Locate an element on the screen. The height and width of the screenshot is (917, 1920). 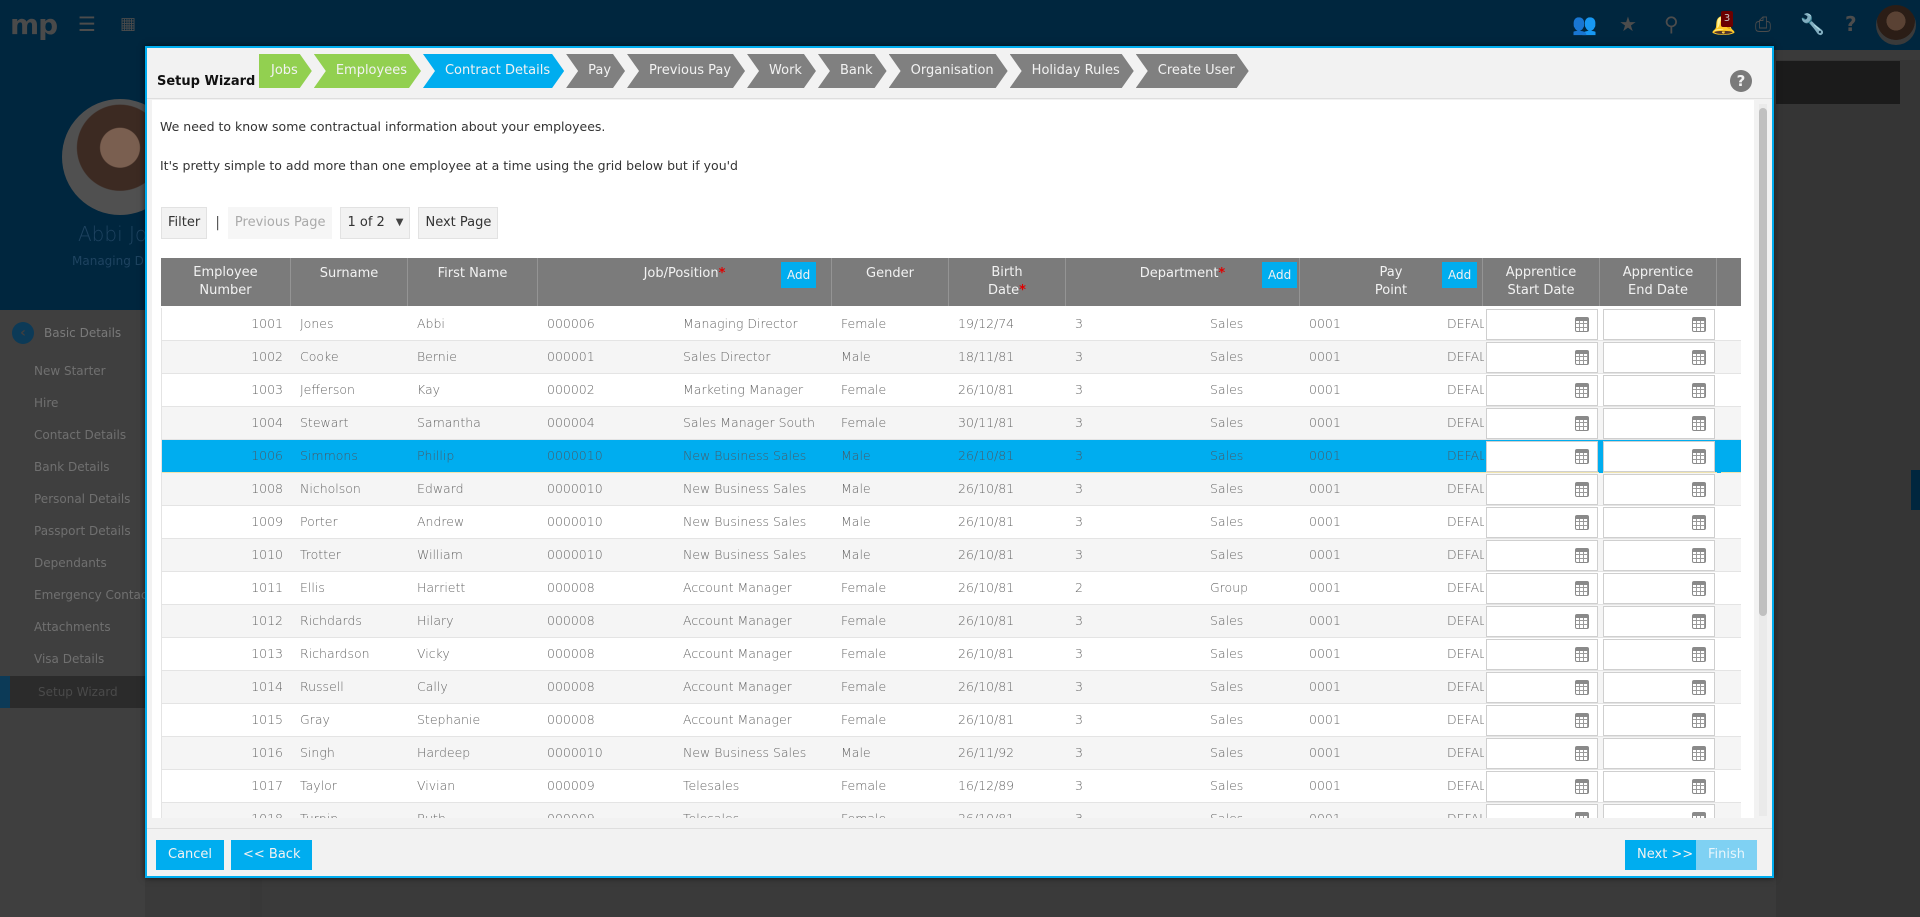
cell-first-name: Hardeep is located at coordinates (477, 753).